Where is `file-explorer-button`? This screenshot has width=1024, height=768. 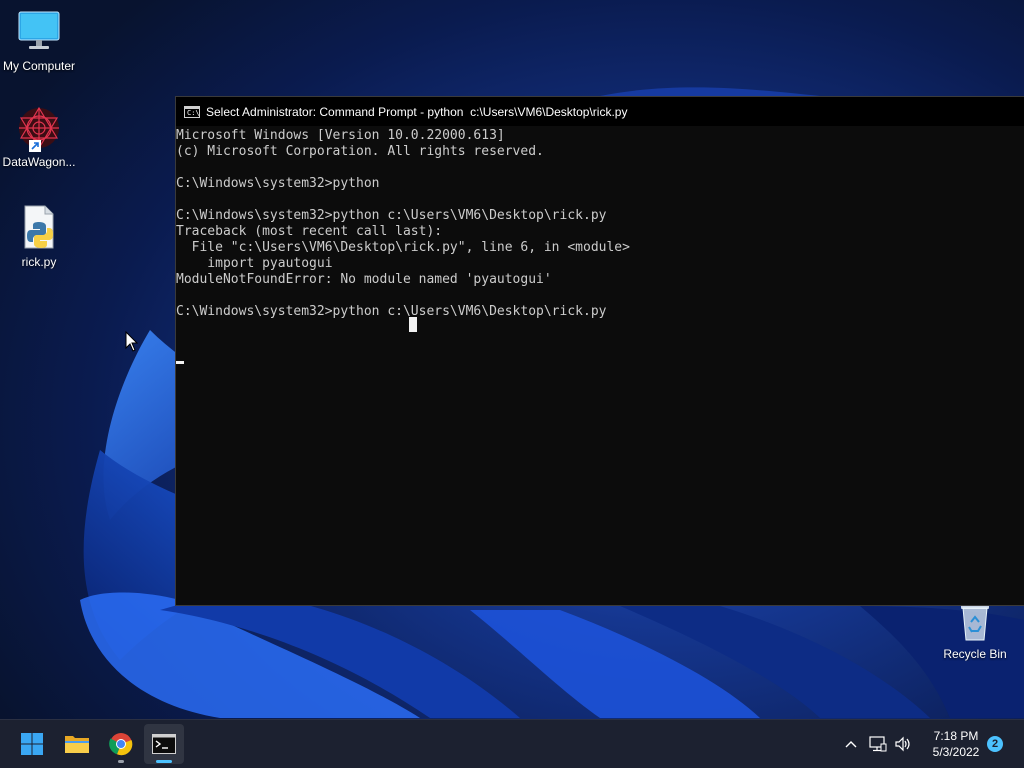
file-explorer-button is located at coordinates (77, 744).